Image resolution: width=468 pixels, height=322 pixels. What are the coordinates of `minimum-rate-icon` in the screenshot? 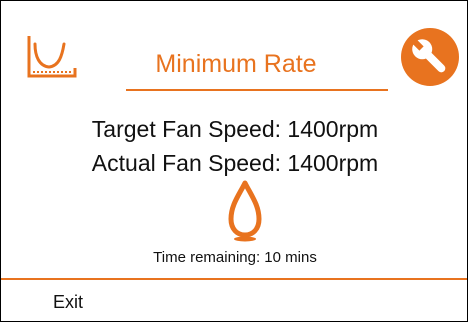 It's located at (52, 57).